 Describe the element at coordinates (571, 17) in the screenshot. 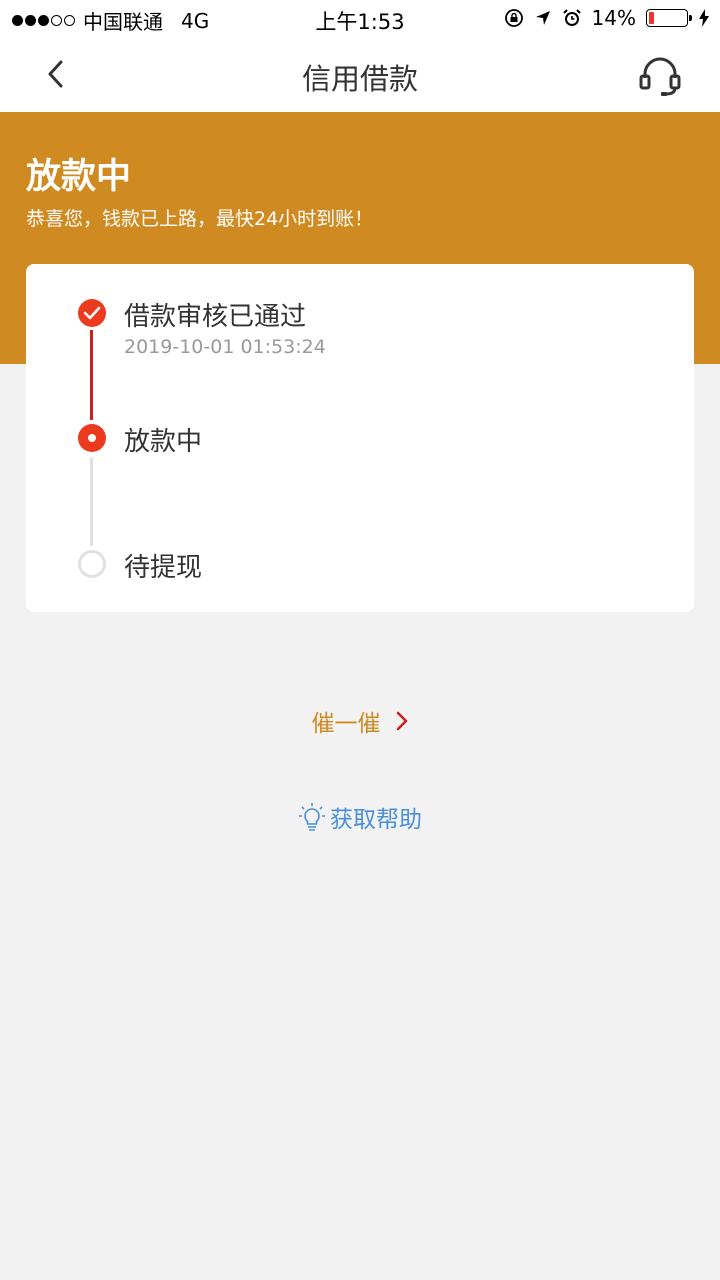

I see `alarm-clock-icon` at that location.